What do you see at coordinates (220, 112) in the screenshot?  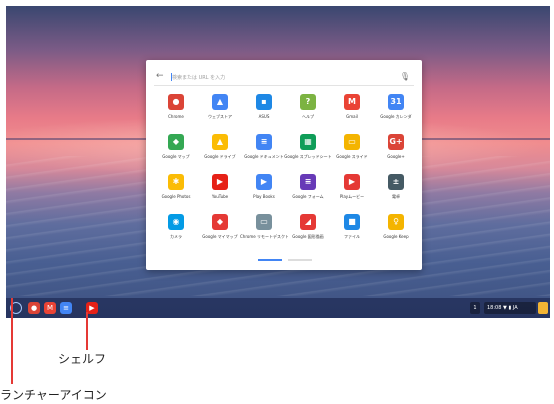 I see `app-tile: ▲ ウェブストア` at bounding box center [220, 112].